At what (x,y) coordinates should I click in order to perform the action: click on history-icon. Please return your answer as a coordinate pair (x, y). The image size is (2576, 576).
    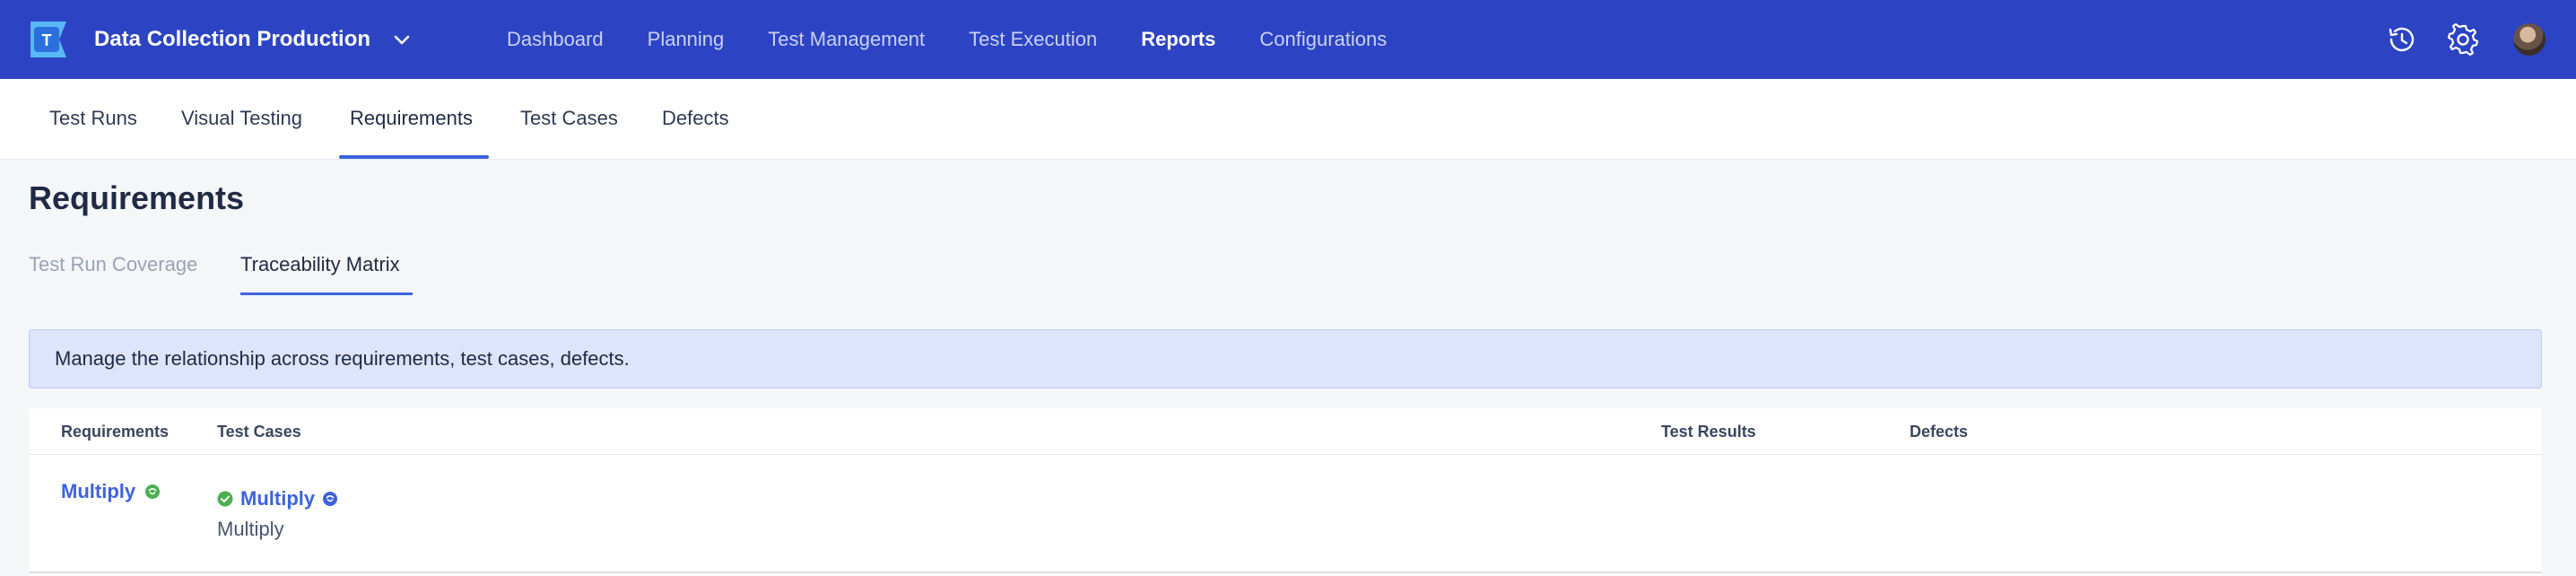
    Looking at the image, I should click on (2402, 39).